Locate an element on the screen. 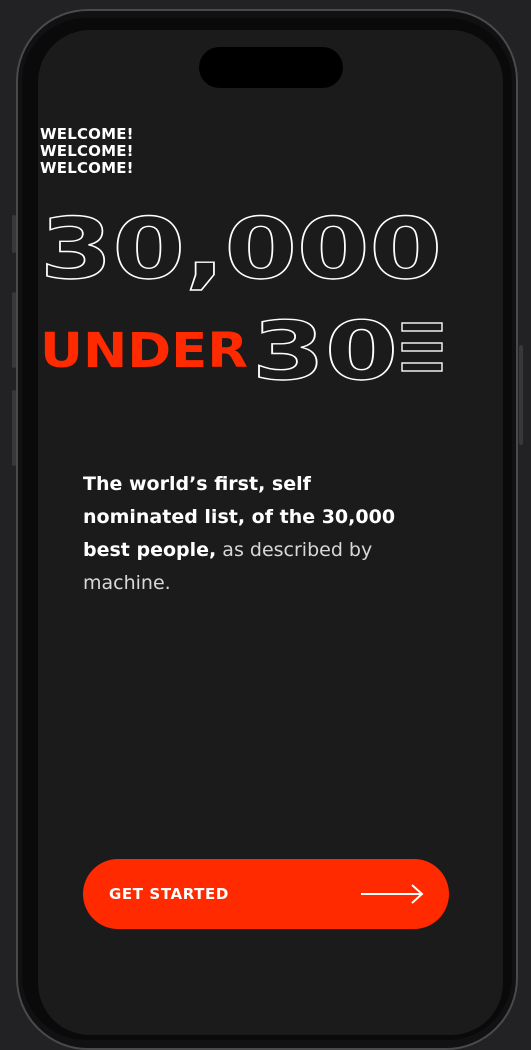  hero-under-label: UNDER is located at coordinates (144, 351).